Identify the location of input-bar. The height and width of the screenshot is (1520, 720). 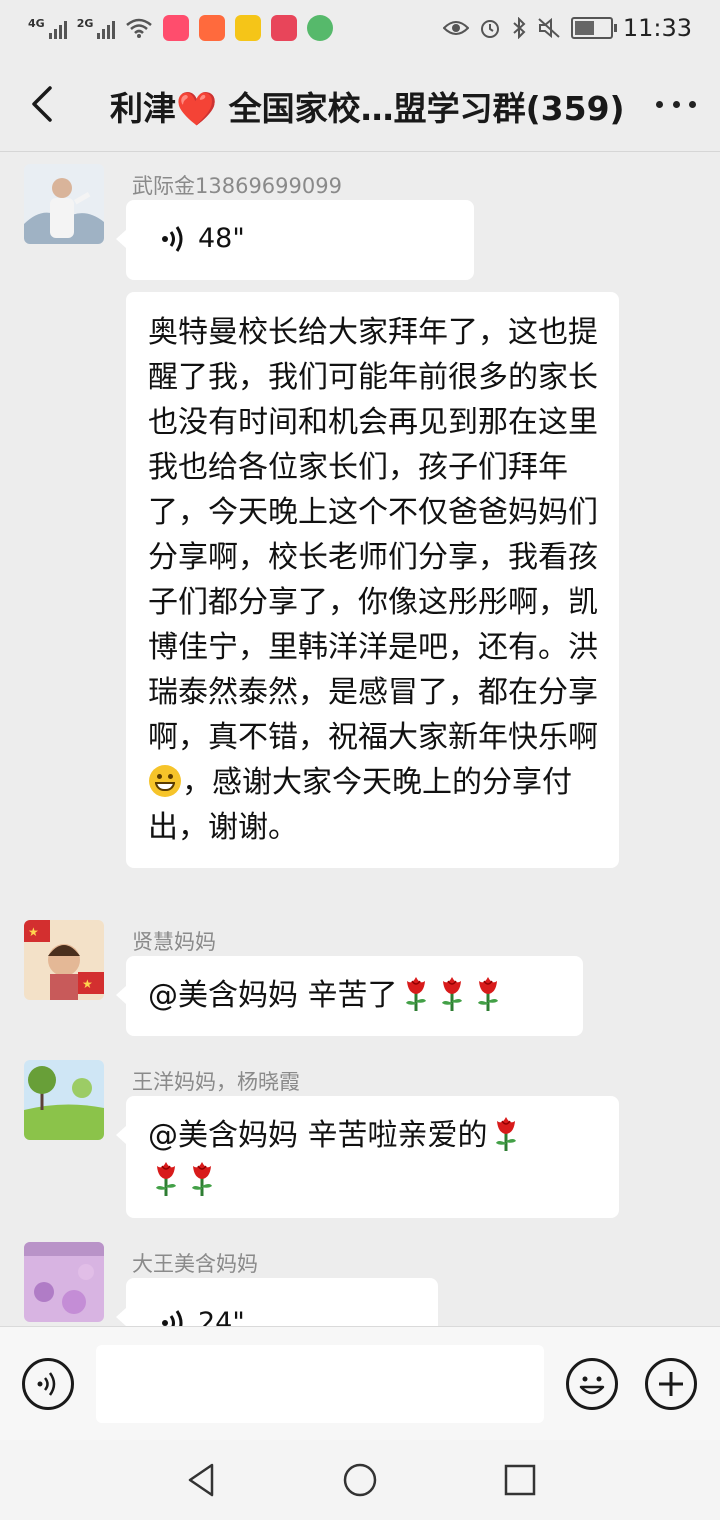
(360, 1383).